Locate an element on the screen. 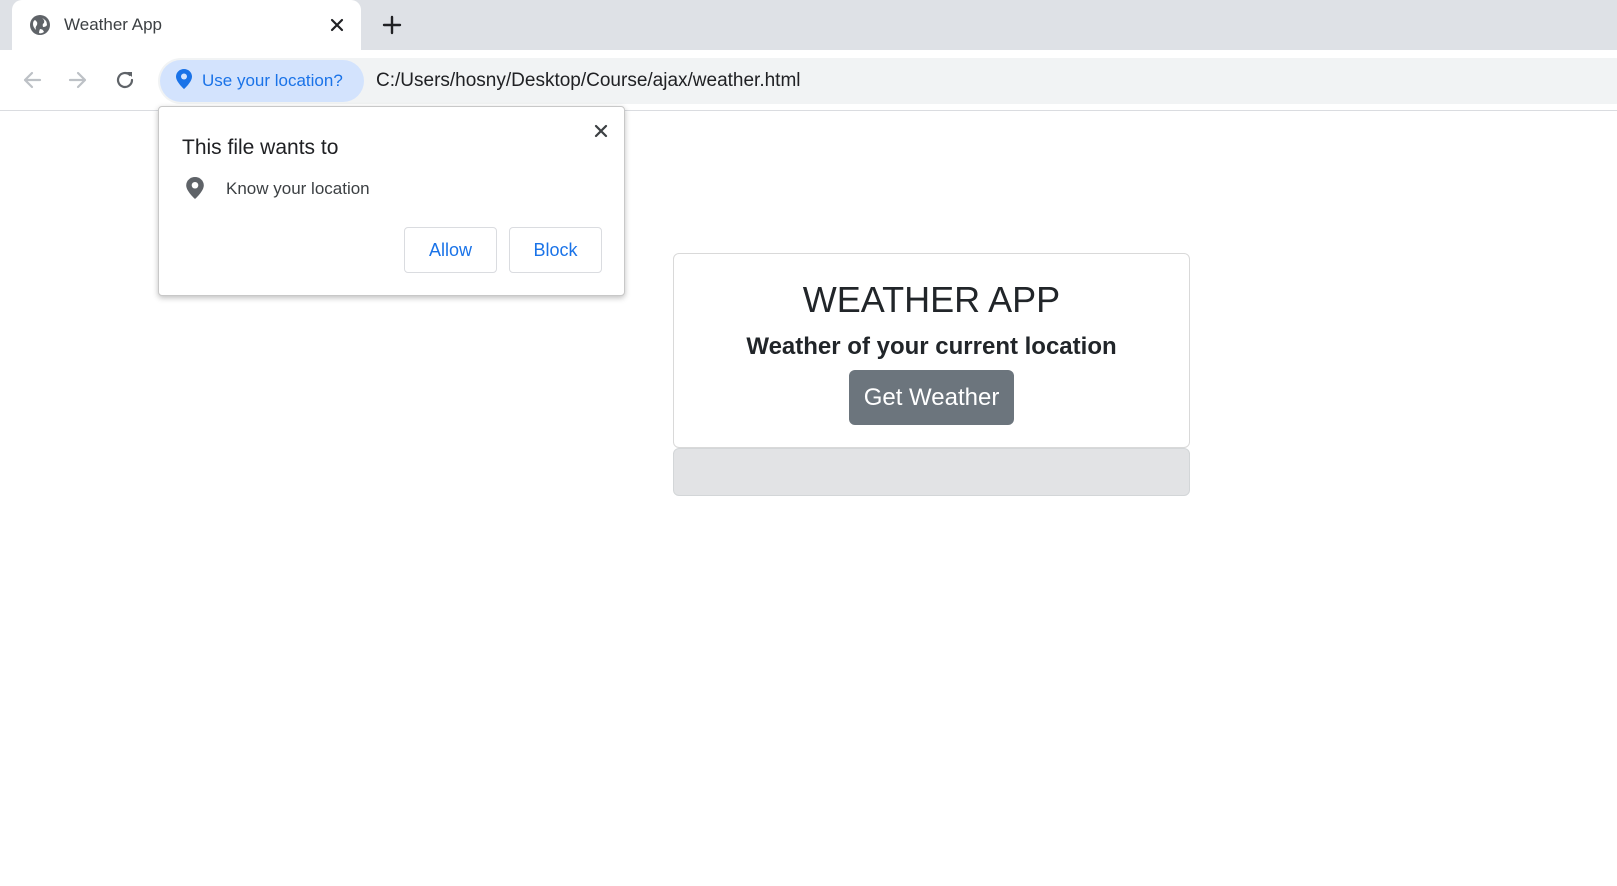  back-arrow-icon is located at coordinates (32, 80).